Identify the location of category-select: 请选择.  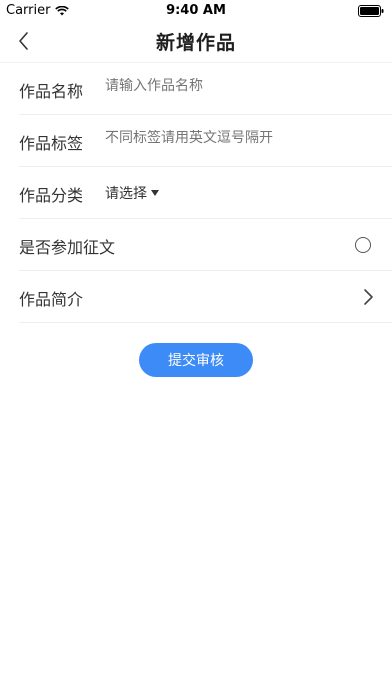
(132, 193).